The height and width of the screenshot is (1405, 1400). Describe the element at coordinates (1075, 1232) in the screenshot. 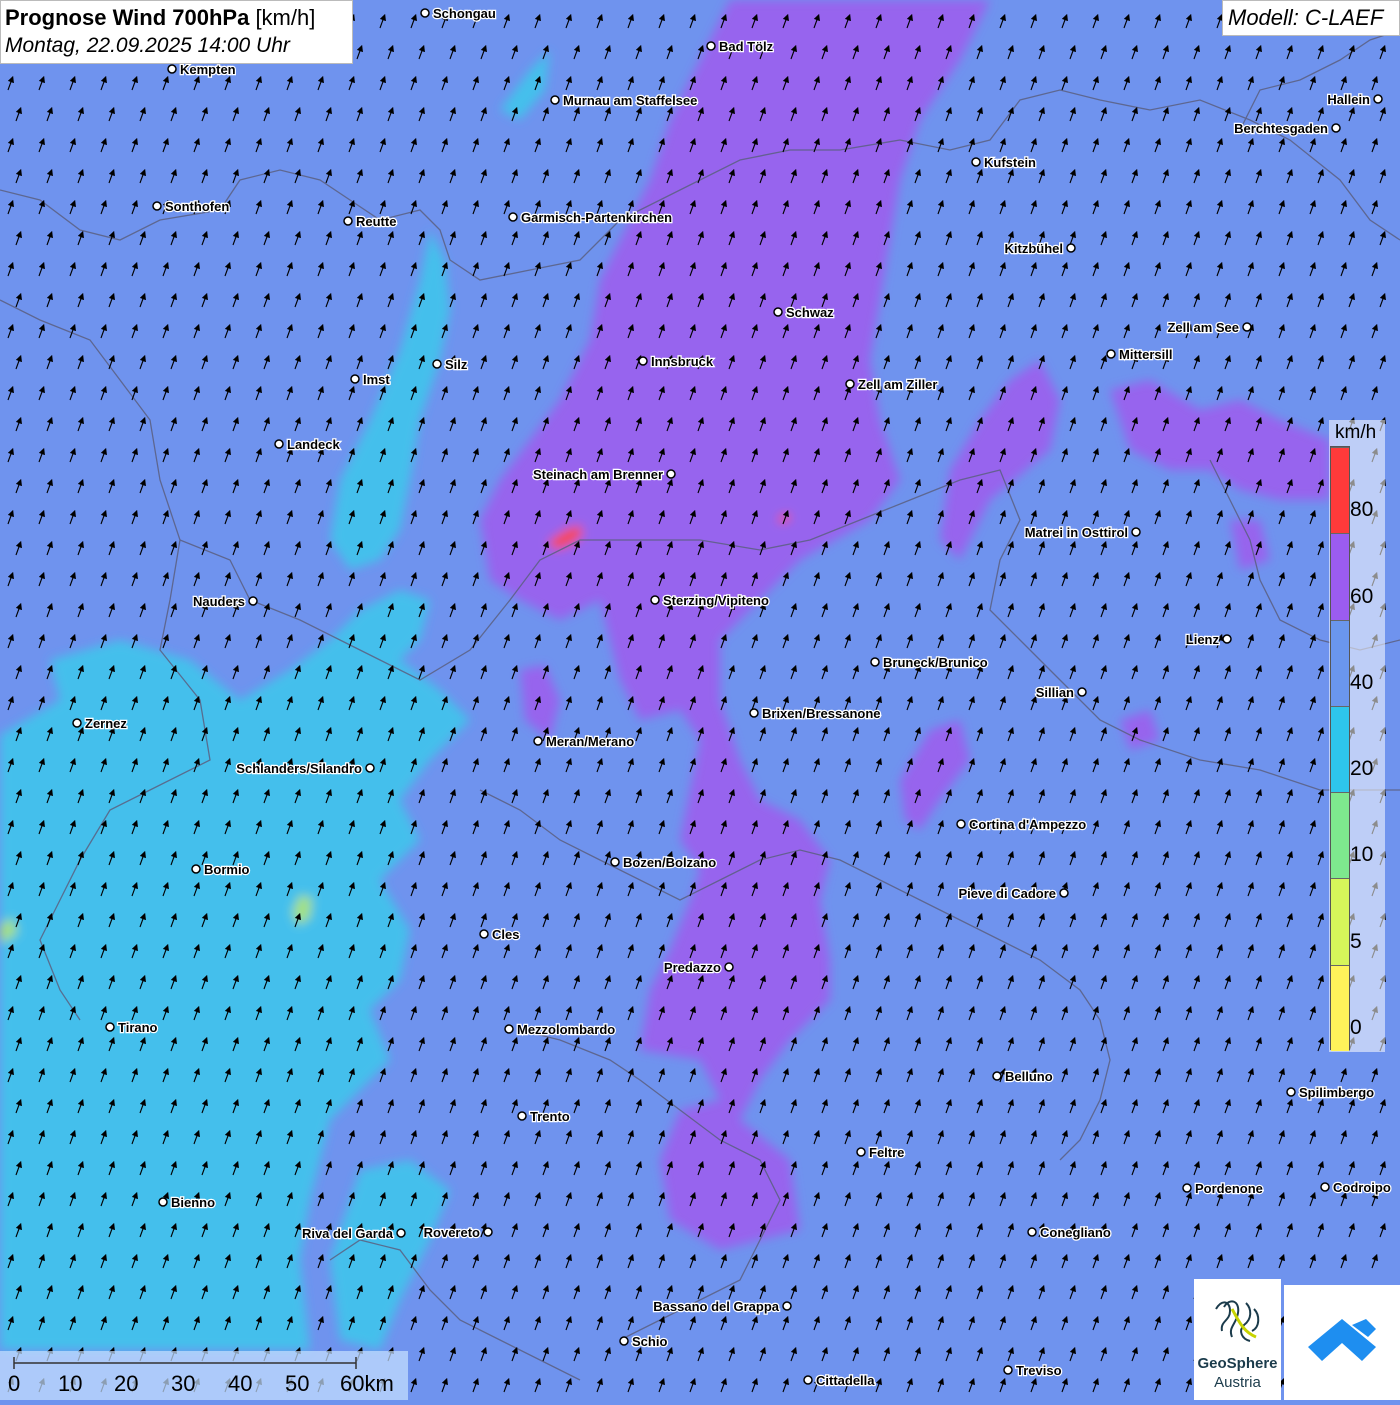

I see `city-label: Conegliano` at that location.